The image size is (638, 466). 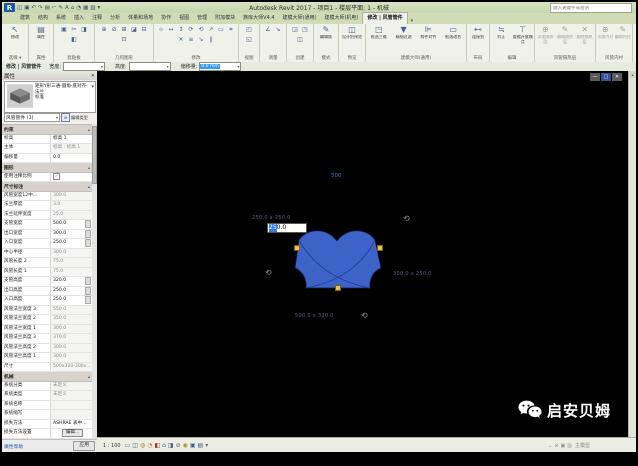 I want to click on dimension-edit-field: 25 0.0, so click(x=287, y=228).